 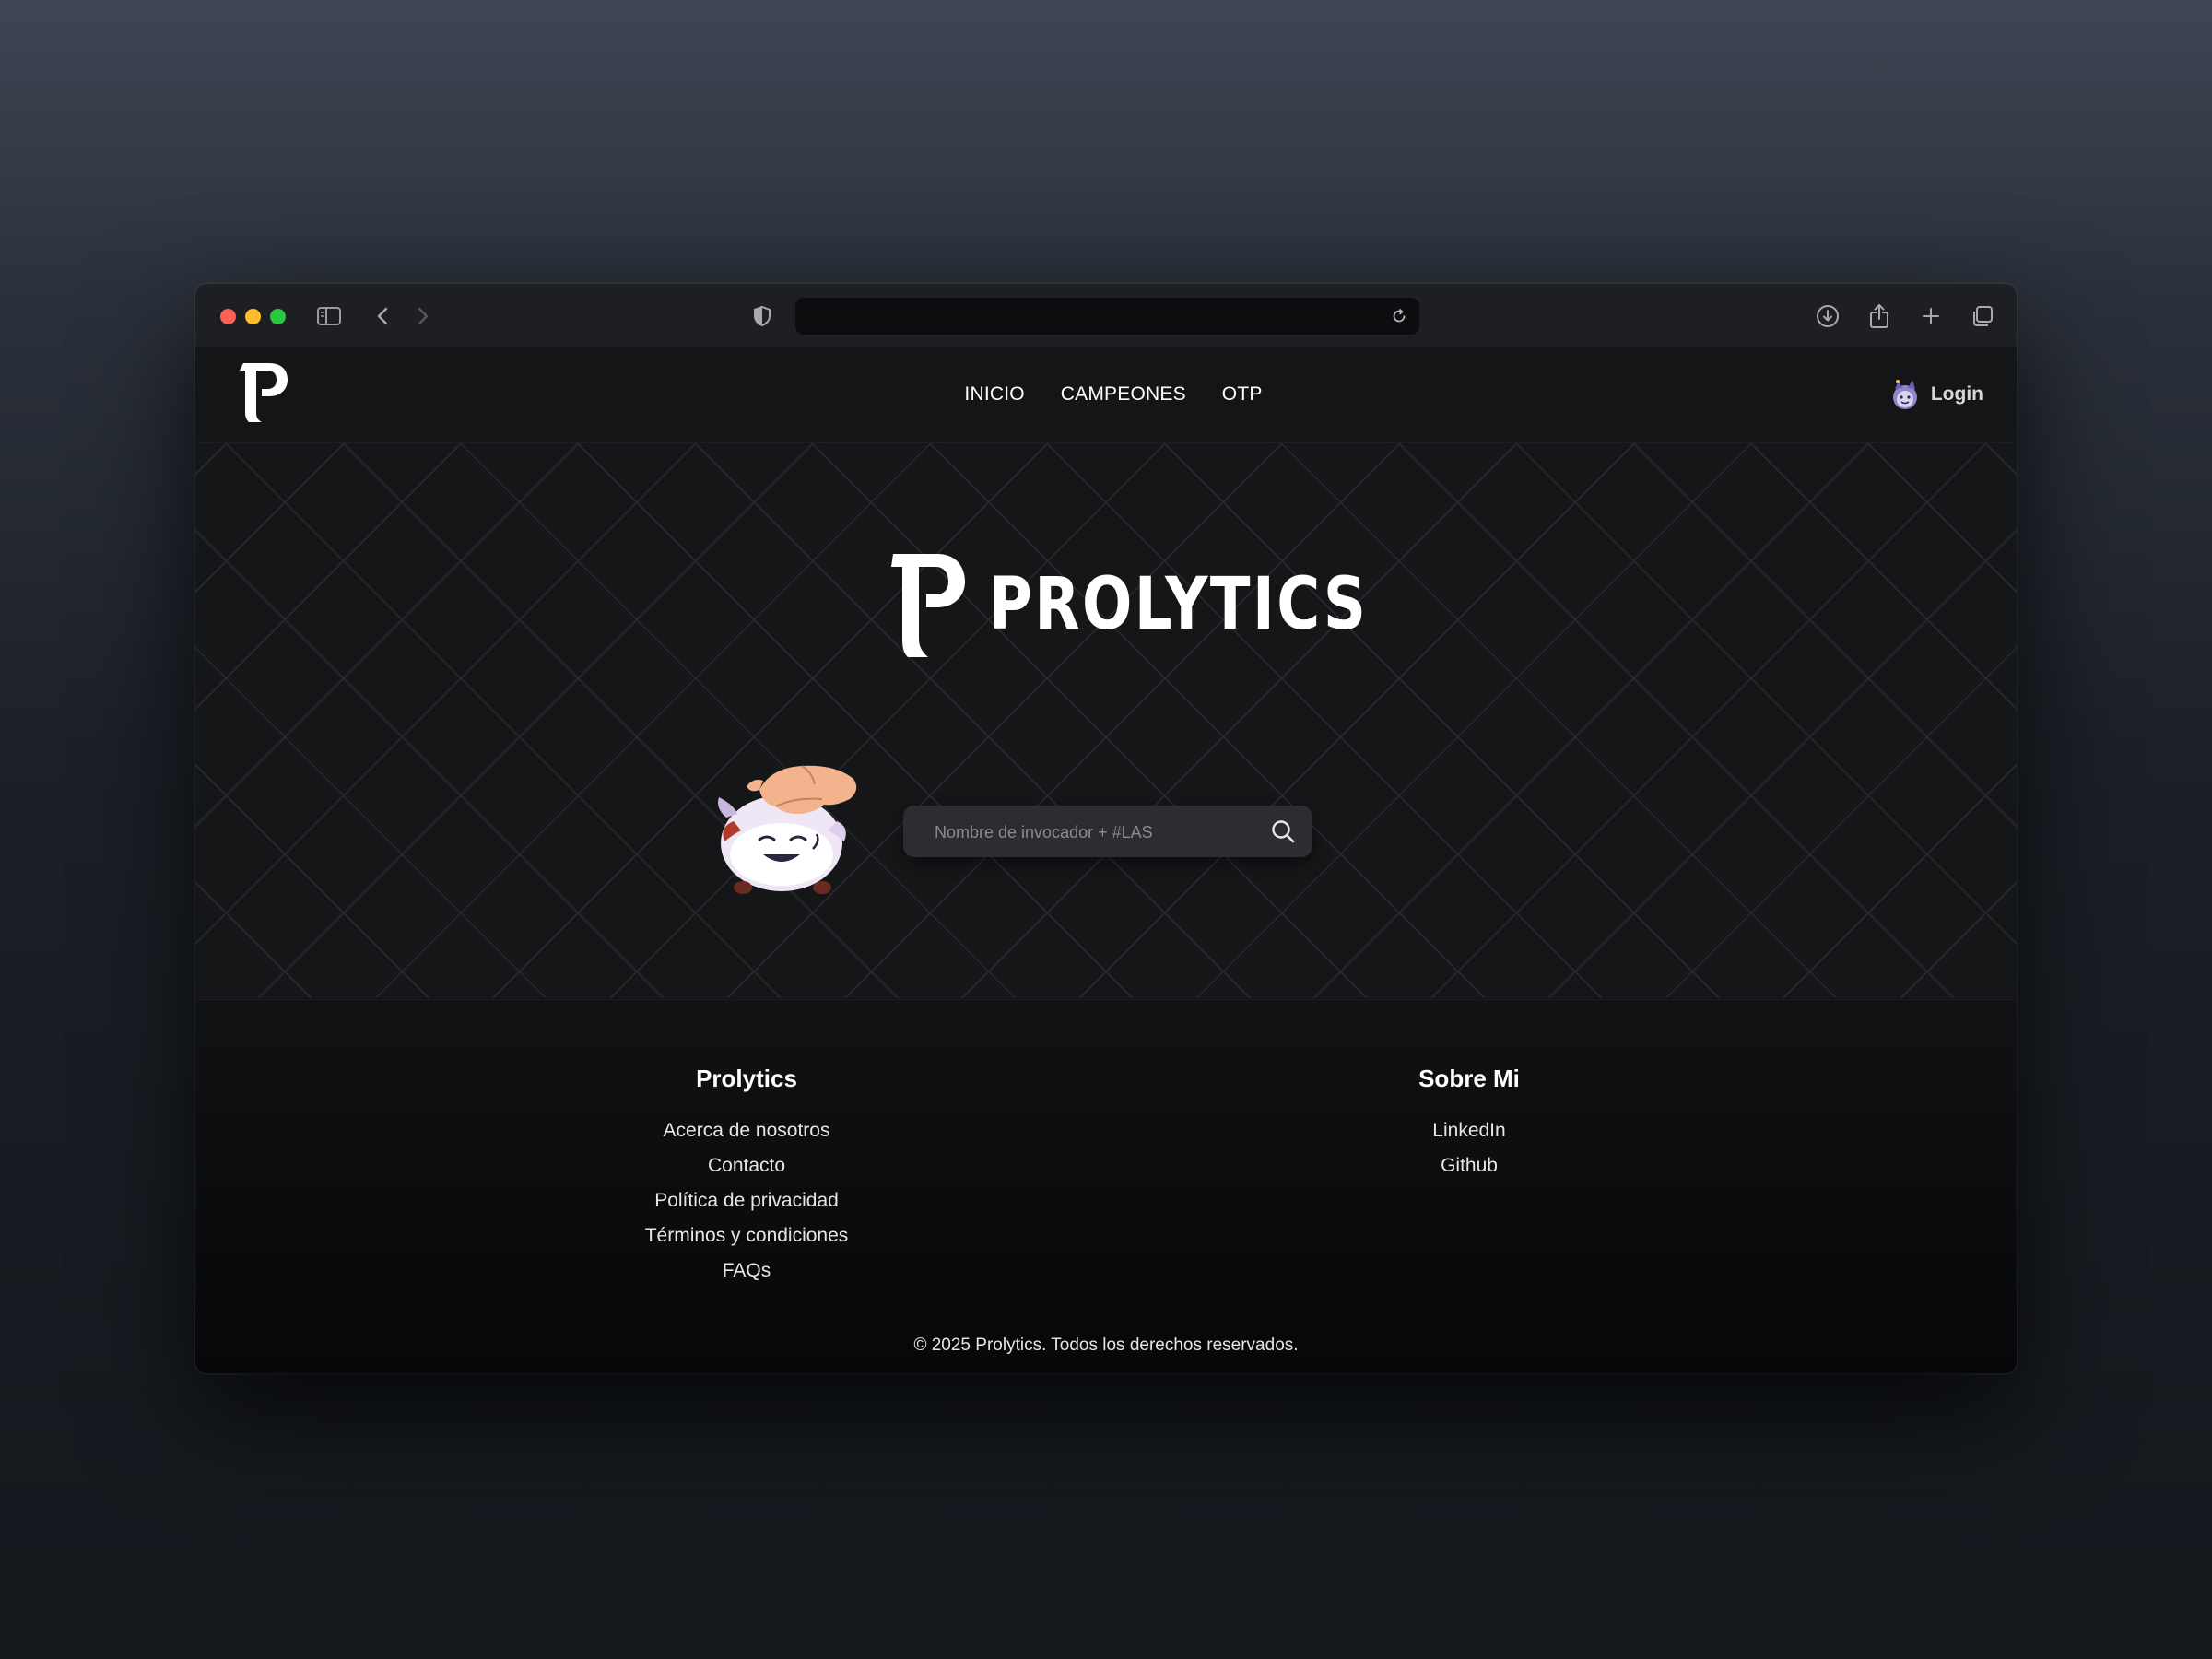 What do you see at coordinates (787, 829) in the screenshot?
I see `poro-mascot-image` at bounding box center [787, 829].